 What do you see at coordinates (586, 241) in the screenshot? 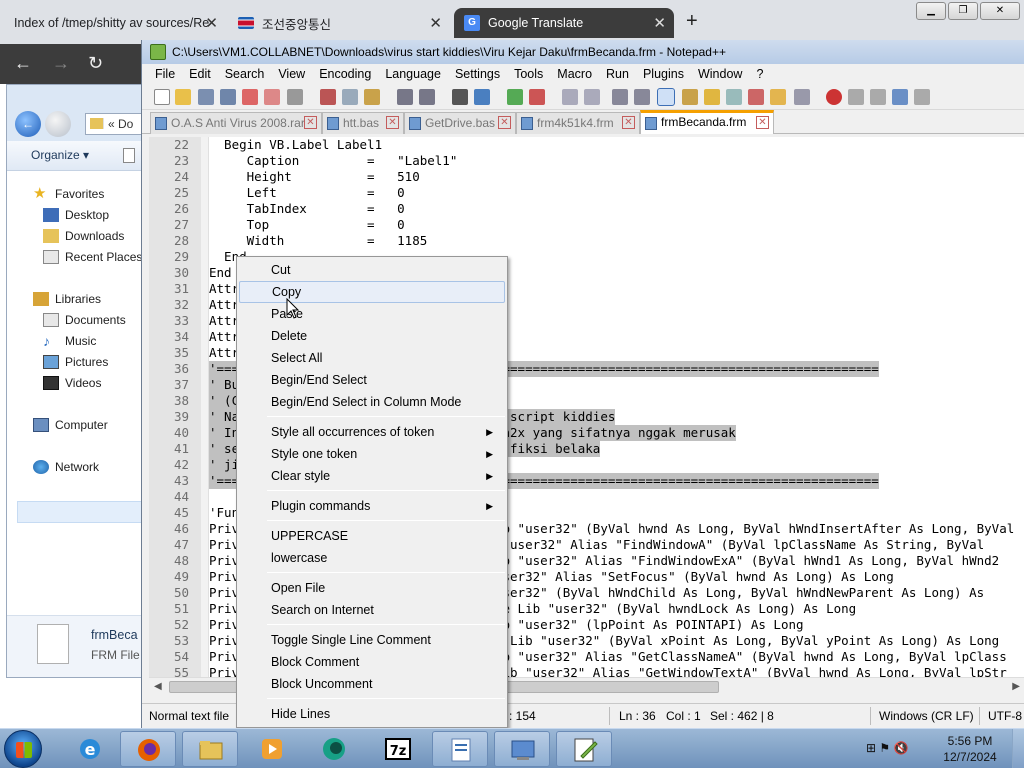
I see `code-line: 28 Width = 1185` at bounding box center [586, 241].